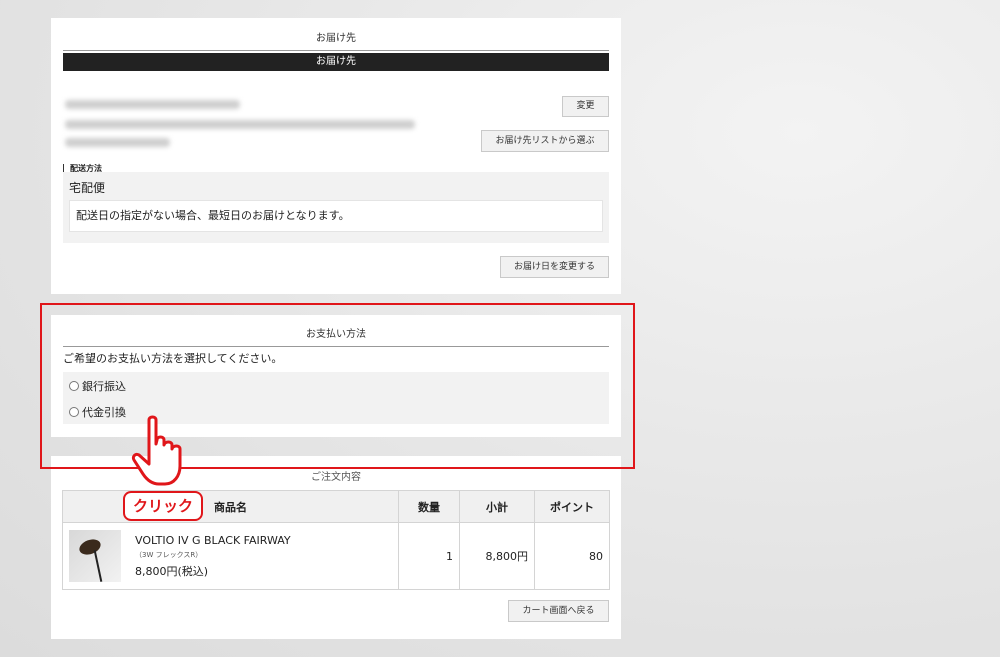 The image size is (1000, 657). Describe the element at coordinates (429, 556) in the screenshot. I see `product-qty: 1` at that location.